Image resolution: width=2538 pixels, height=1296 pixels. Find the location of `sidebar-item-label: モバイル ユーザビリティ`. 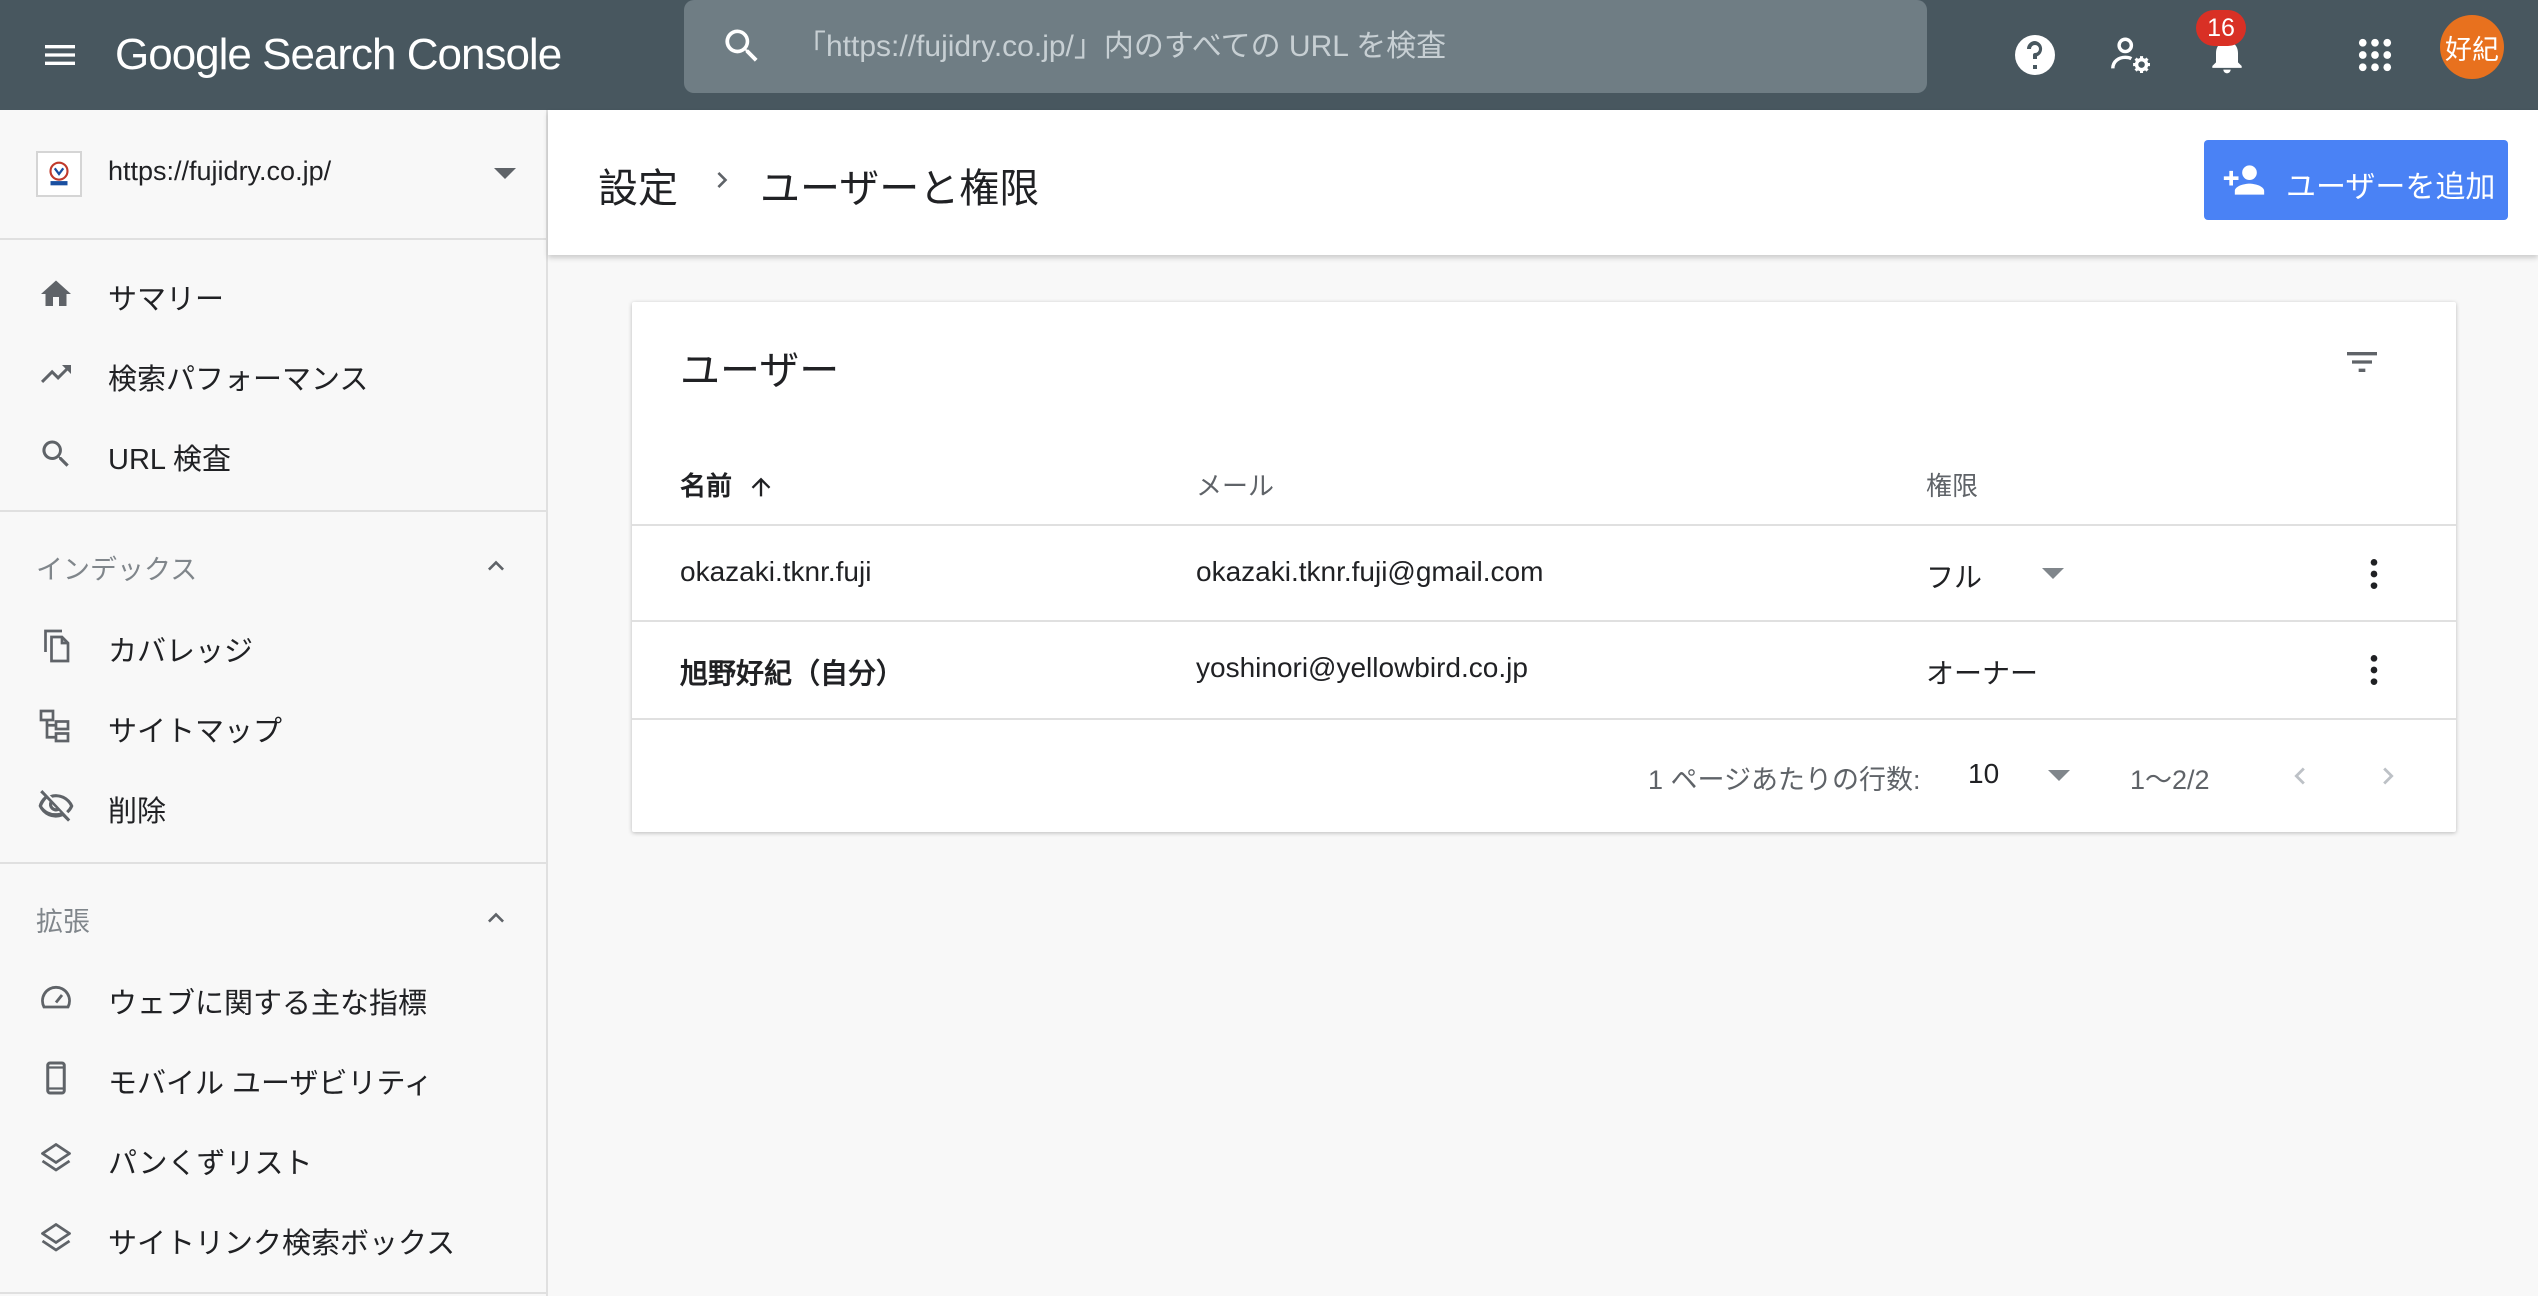

sidebar-item-label: モバイル ユーザビリティ is located at coordinates (270, 1084).